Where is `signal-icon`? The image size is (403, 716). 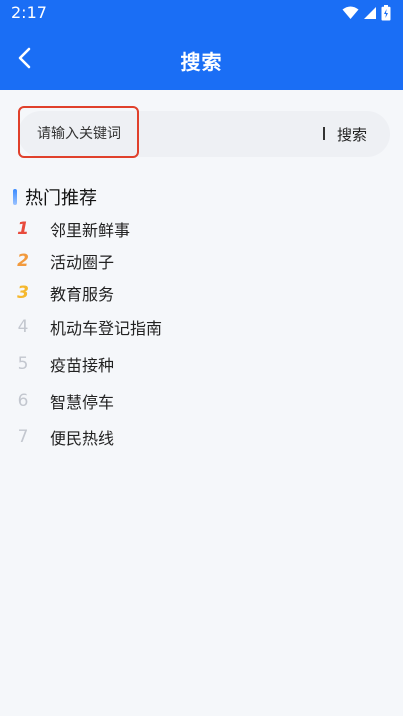
signal-icon is located at coordinates (370, 13).